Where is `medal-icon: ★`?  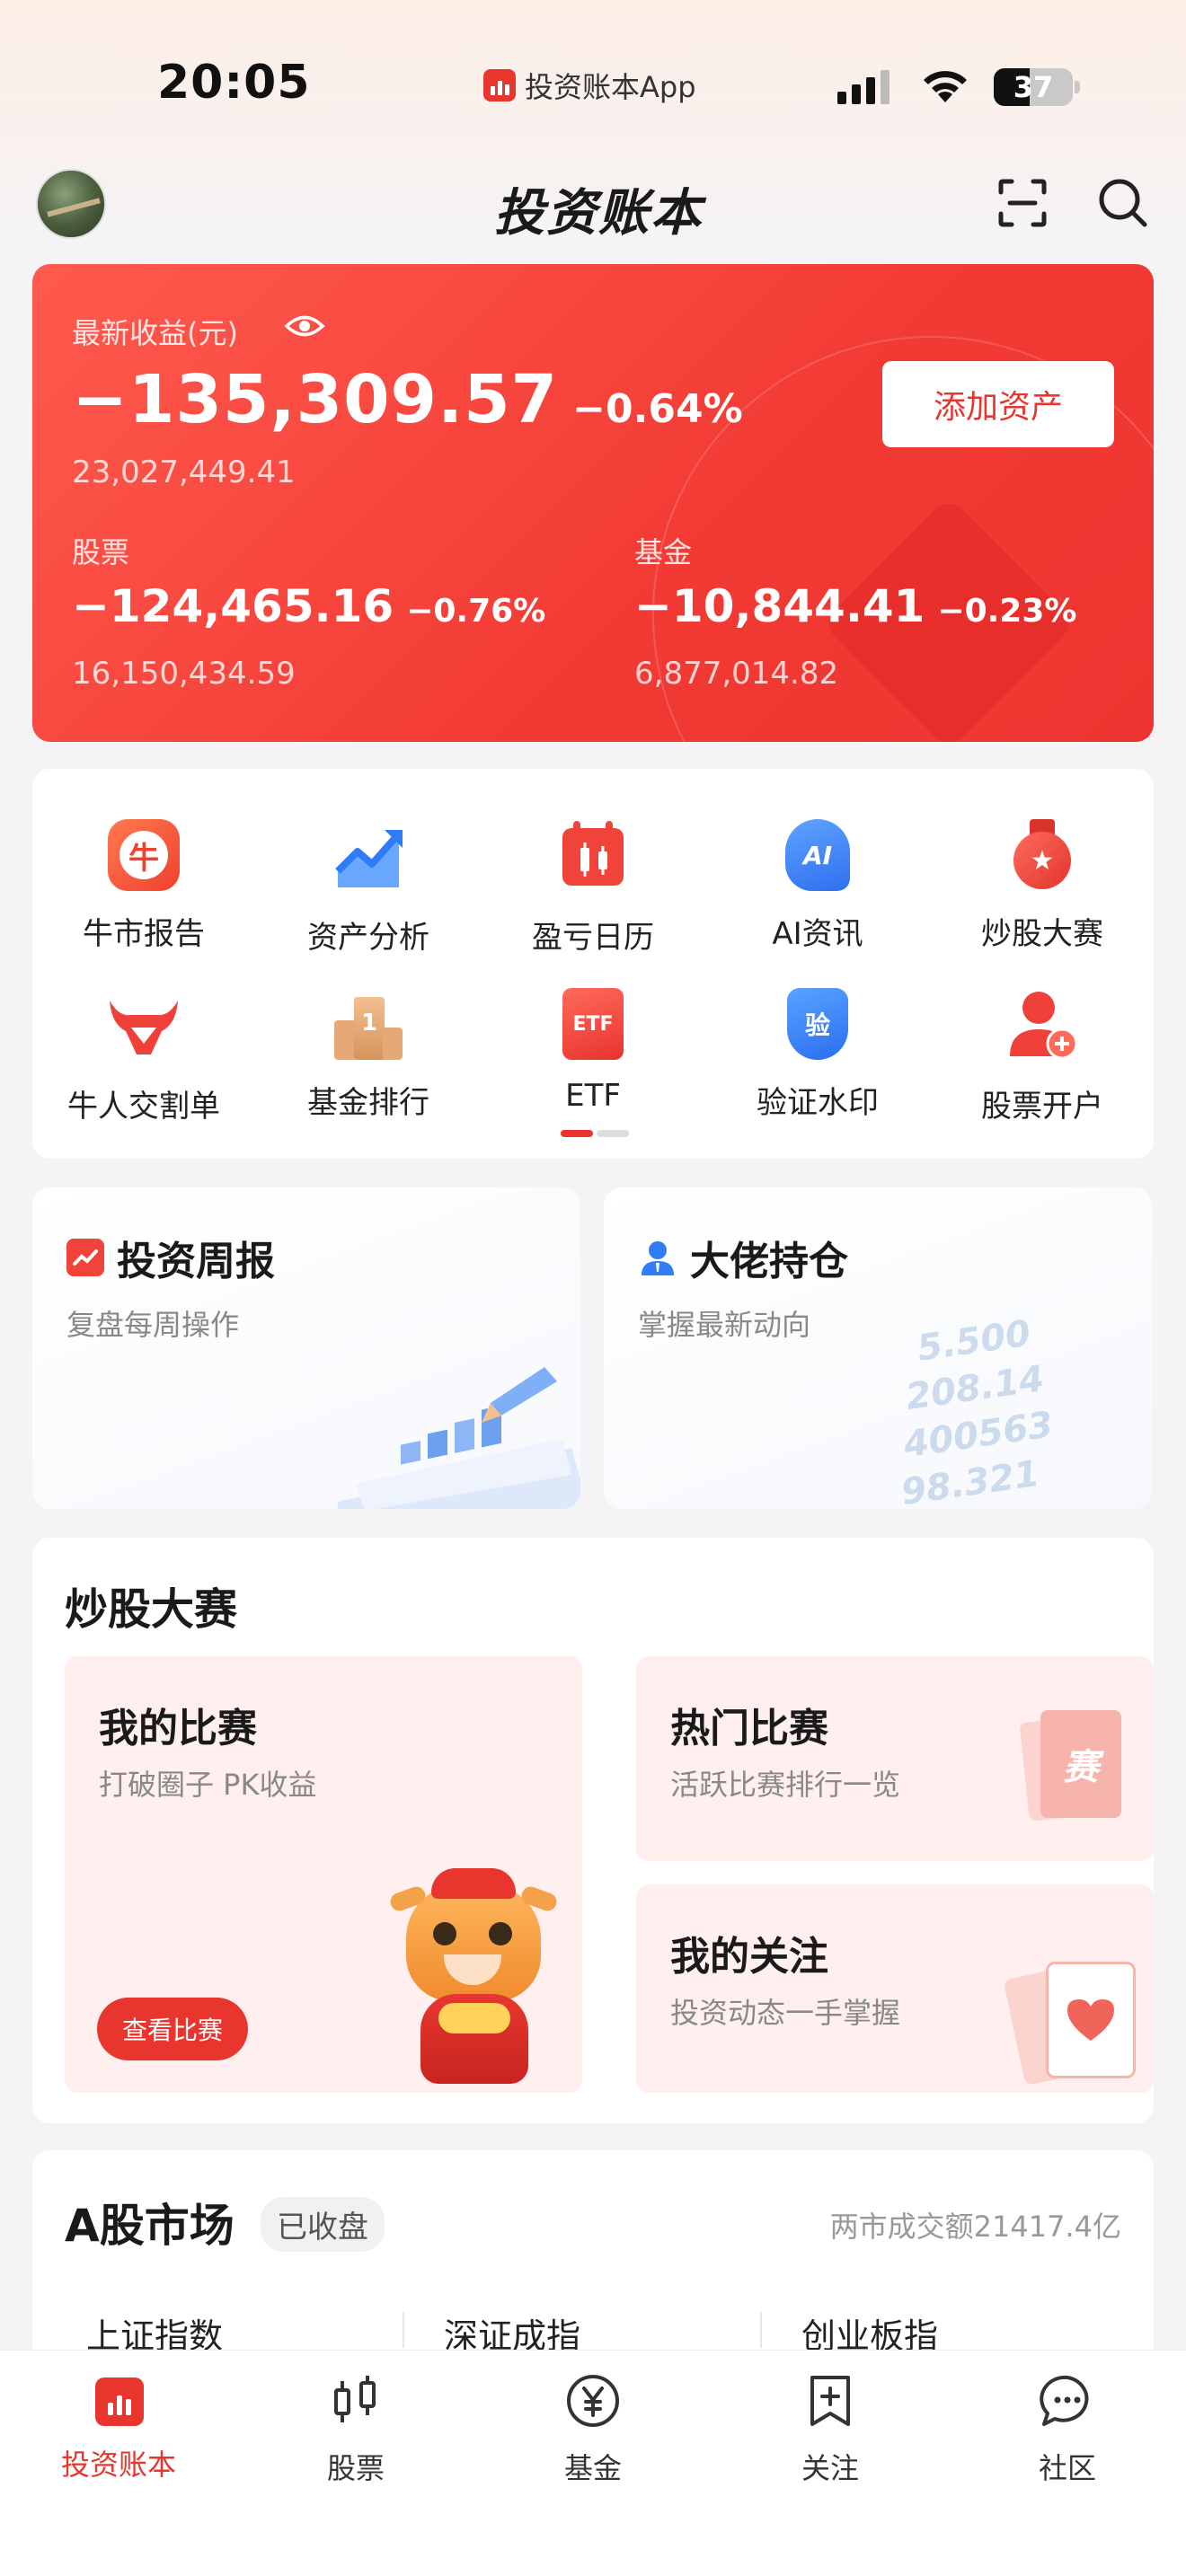
medal-icon: ★ is located at coordinates (1042, 855).